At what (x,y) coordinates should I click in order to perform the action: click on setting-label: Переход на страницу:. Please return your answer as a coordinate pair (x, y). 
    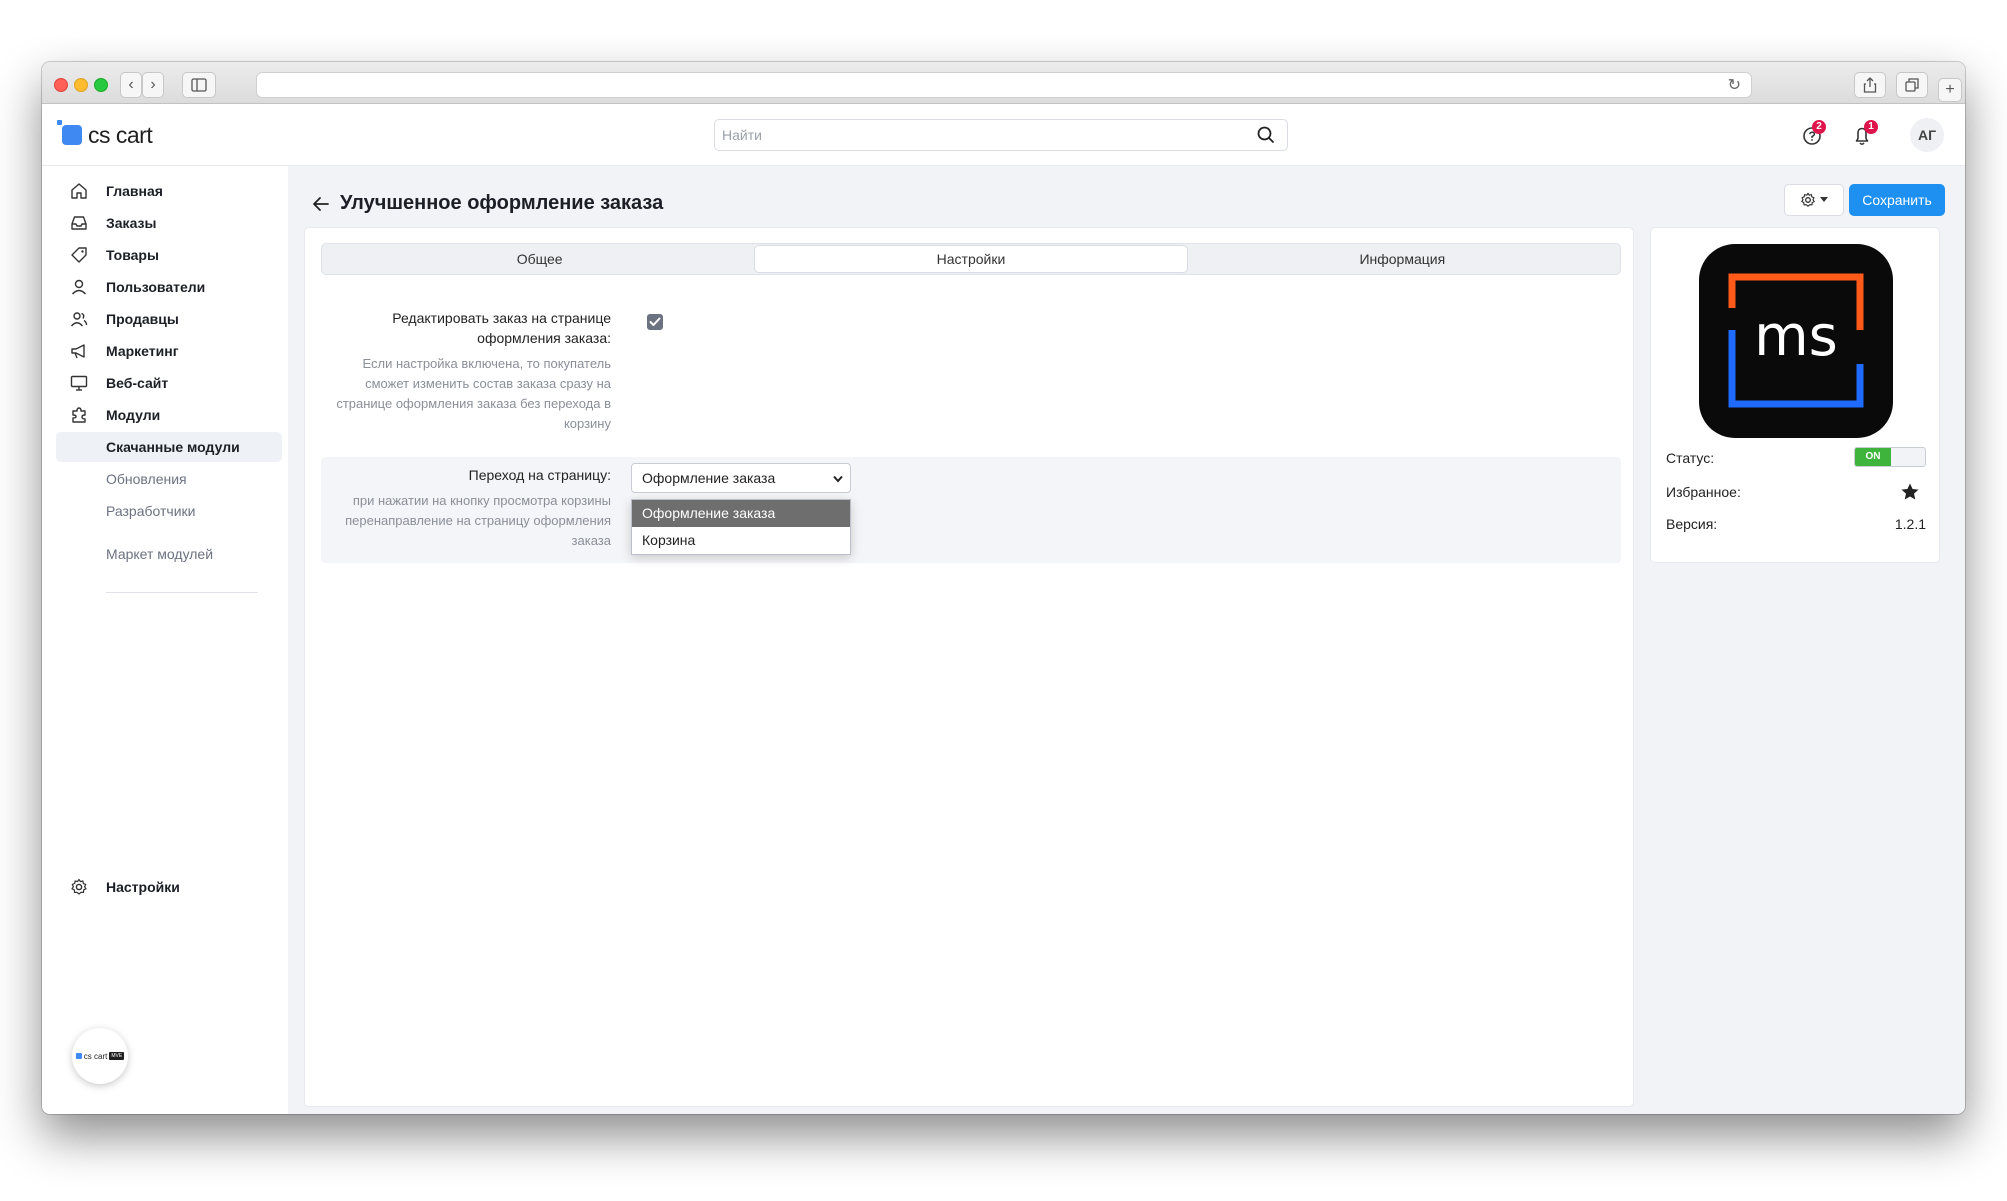
    Looking at the image, I should click on (539, 475).